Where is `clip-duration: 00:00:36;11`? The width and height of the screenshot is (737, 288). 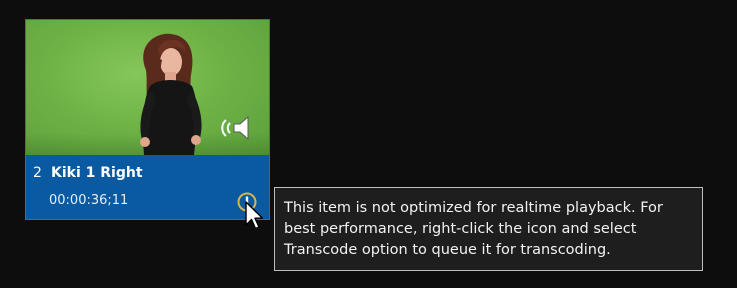 clip-duration: 00:00:36;11 is located at coordinates (89, 200).